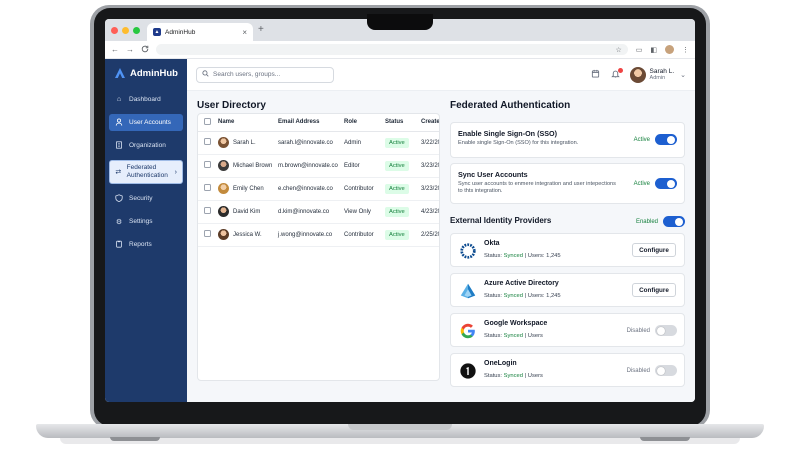 This screenshot has width=800, height=450. I want to click on forward-button: →, so click(130, 49).